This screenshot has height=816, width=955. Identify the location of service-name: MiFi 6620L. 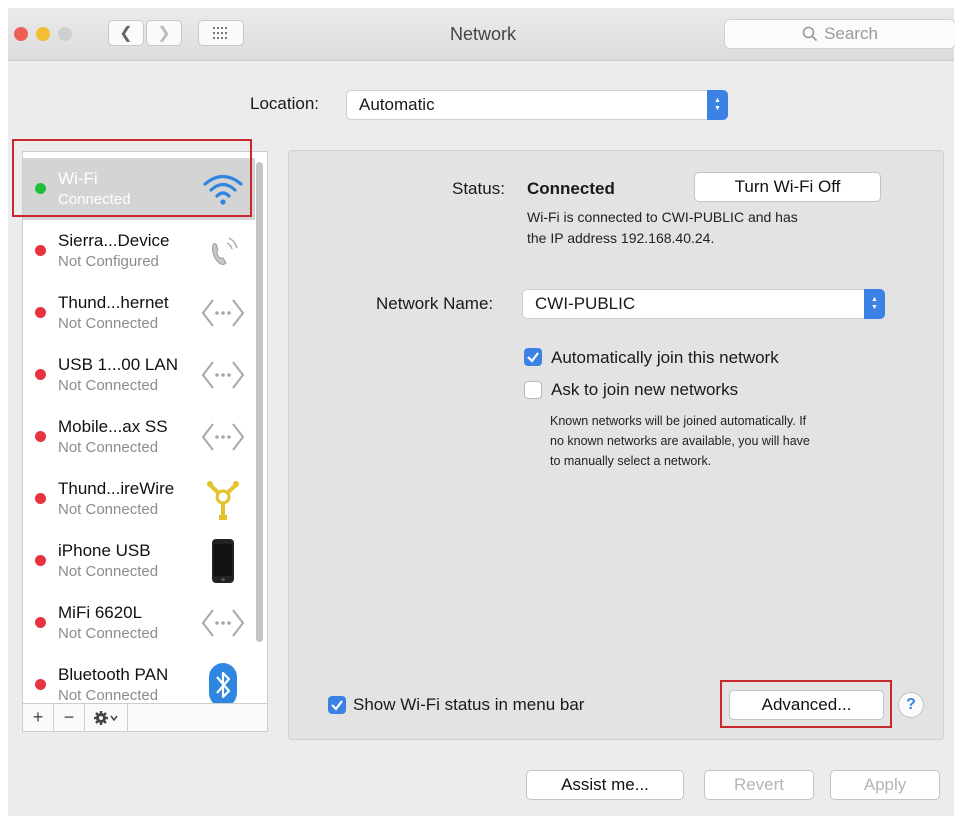
(100, 612).